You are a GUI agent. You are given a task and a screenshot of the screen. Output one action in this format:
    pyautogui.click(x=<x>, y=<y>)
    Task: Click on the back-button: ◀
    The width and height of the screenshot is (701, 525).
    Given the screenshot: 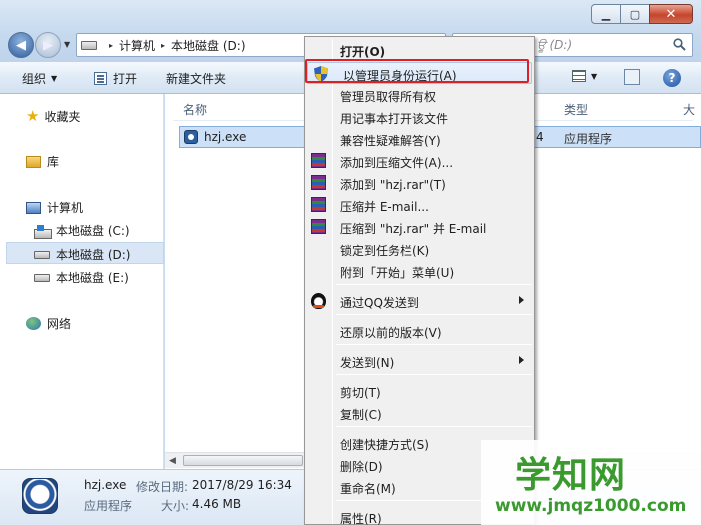 What is the action you would take?
    pyautogui.click(x=21, y=45)
    